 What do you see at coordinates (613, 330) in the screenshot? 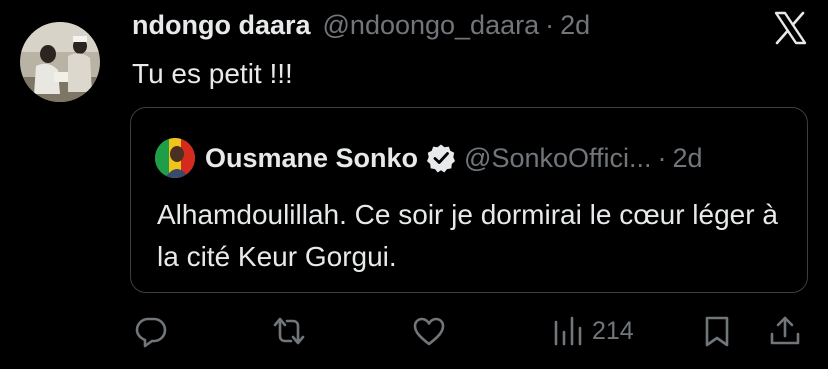
I see `views-count: 214` at bounding box center [613, 330].